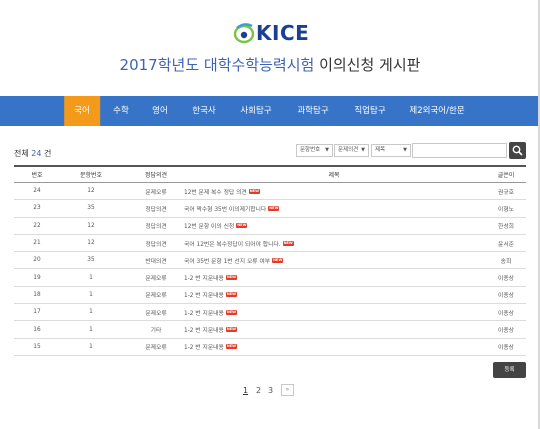 The width and height of the screenshot is (540, 429). Describe the element at coordinates (270, 390) in the screenshot. I see `page-3-link: 3` at that location.